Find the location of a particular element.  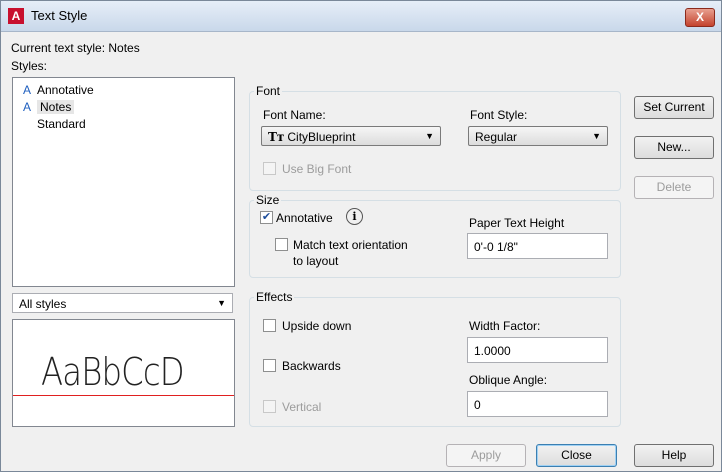

font-name-value: Tт CityBlueprint is located at coordinates (311, 137).